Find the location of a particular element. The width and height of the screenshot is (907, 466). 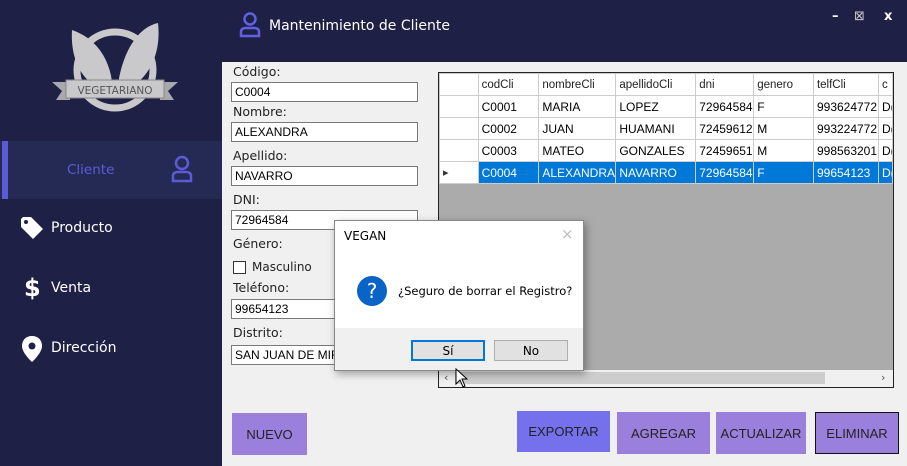

codigo-input: C0004 is located at coordinates (324, 92).